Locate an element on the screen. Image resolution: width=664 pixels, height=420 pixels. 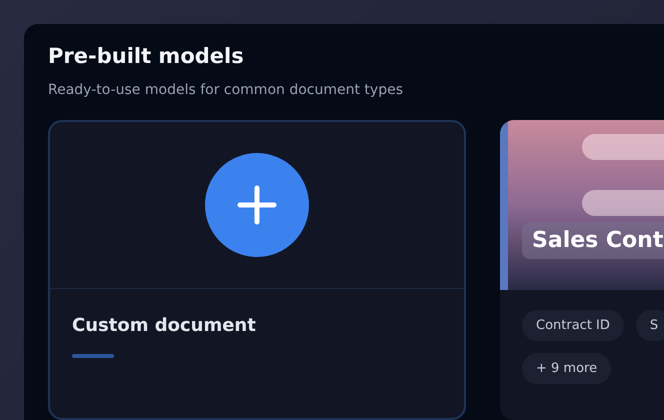
more-chip: + 9 more is located at coordinates (567, 368).